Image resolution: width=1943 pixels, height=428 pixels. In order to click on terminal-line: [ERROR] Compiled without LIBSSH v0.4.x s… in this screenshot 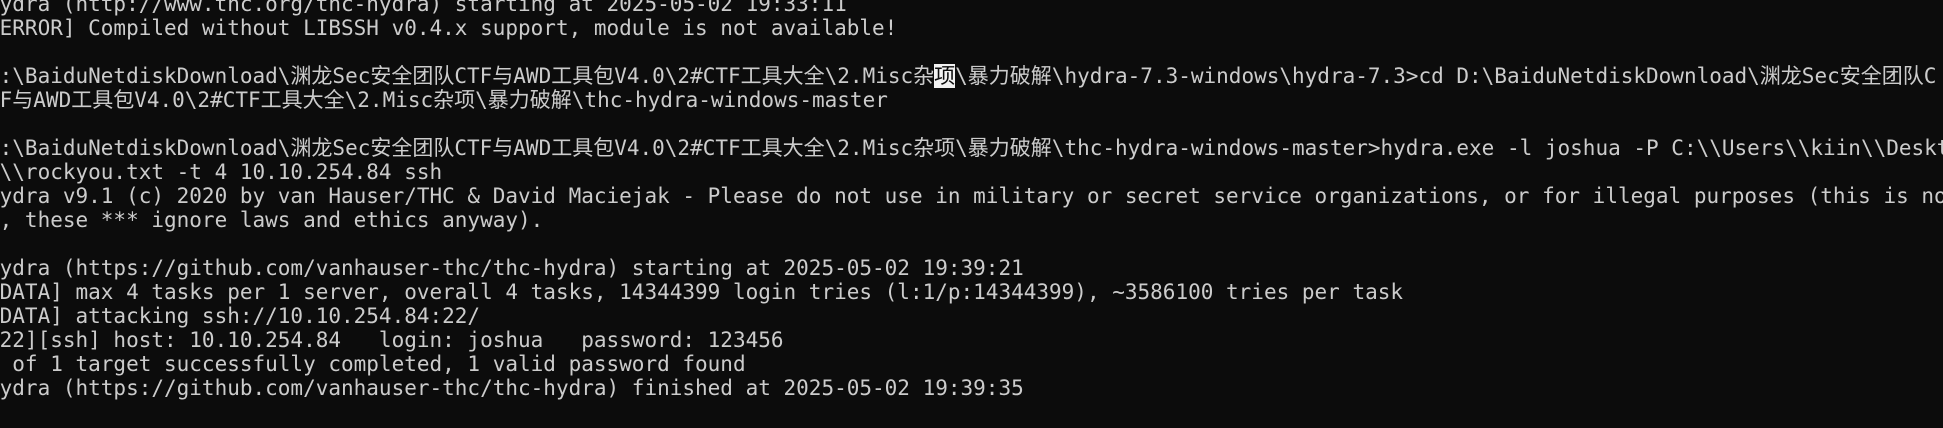, I will do `click(449, 28)`.